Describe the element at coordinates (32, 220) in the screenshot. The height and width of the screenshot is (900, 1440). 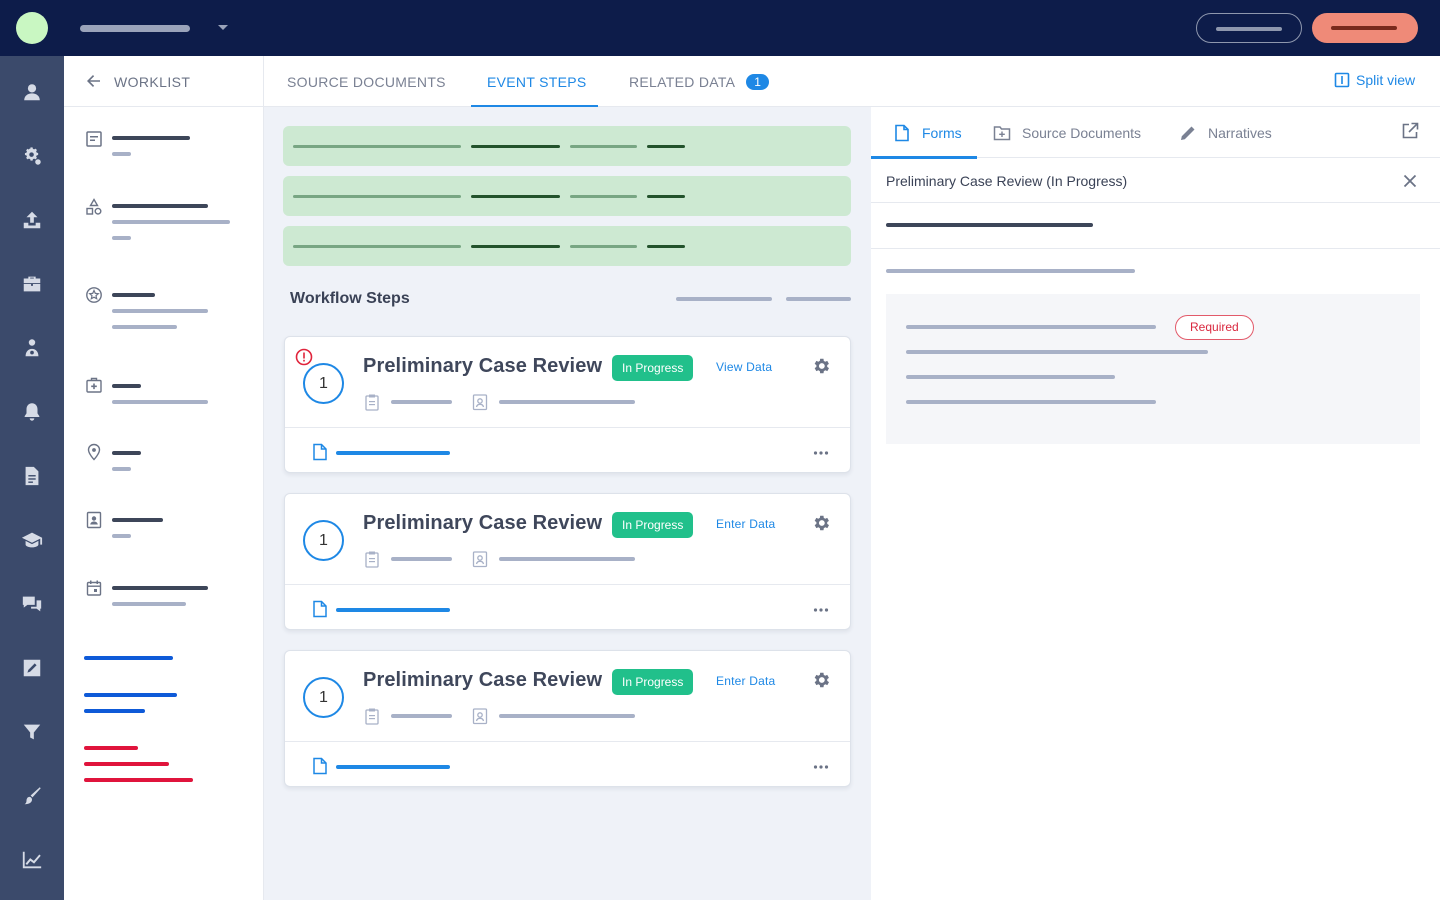
I see `upload-icon` at that location.